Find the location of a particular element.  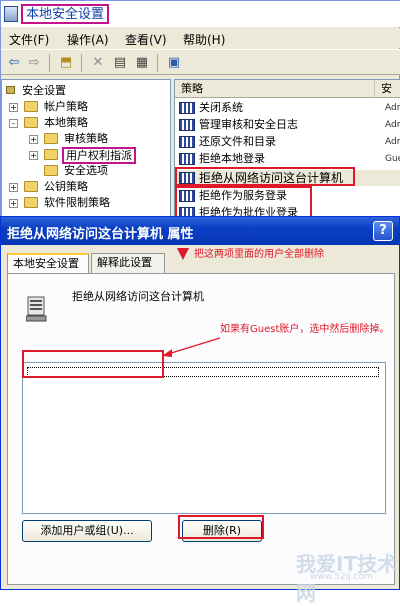

tree-item-local-policies: - 本地策略 is located at coordinates (86, 123).